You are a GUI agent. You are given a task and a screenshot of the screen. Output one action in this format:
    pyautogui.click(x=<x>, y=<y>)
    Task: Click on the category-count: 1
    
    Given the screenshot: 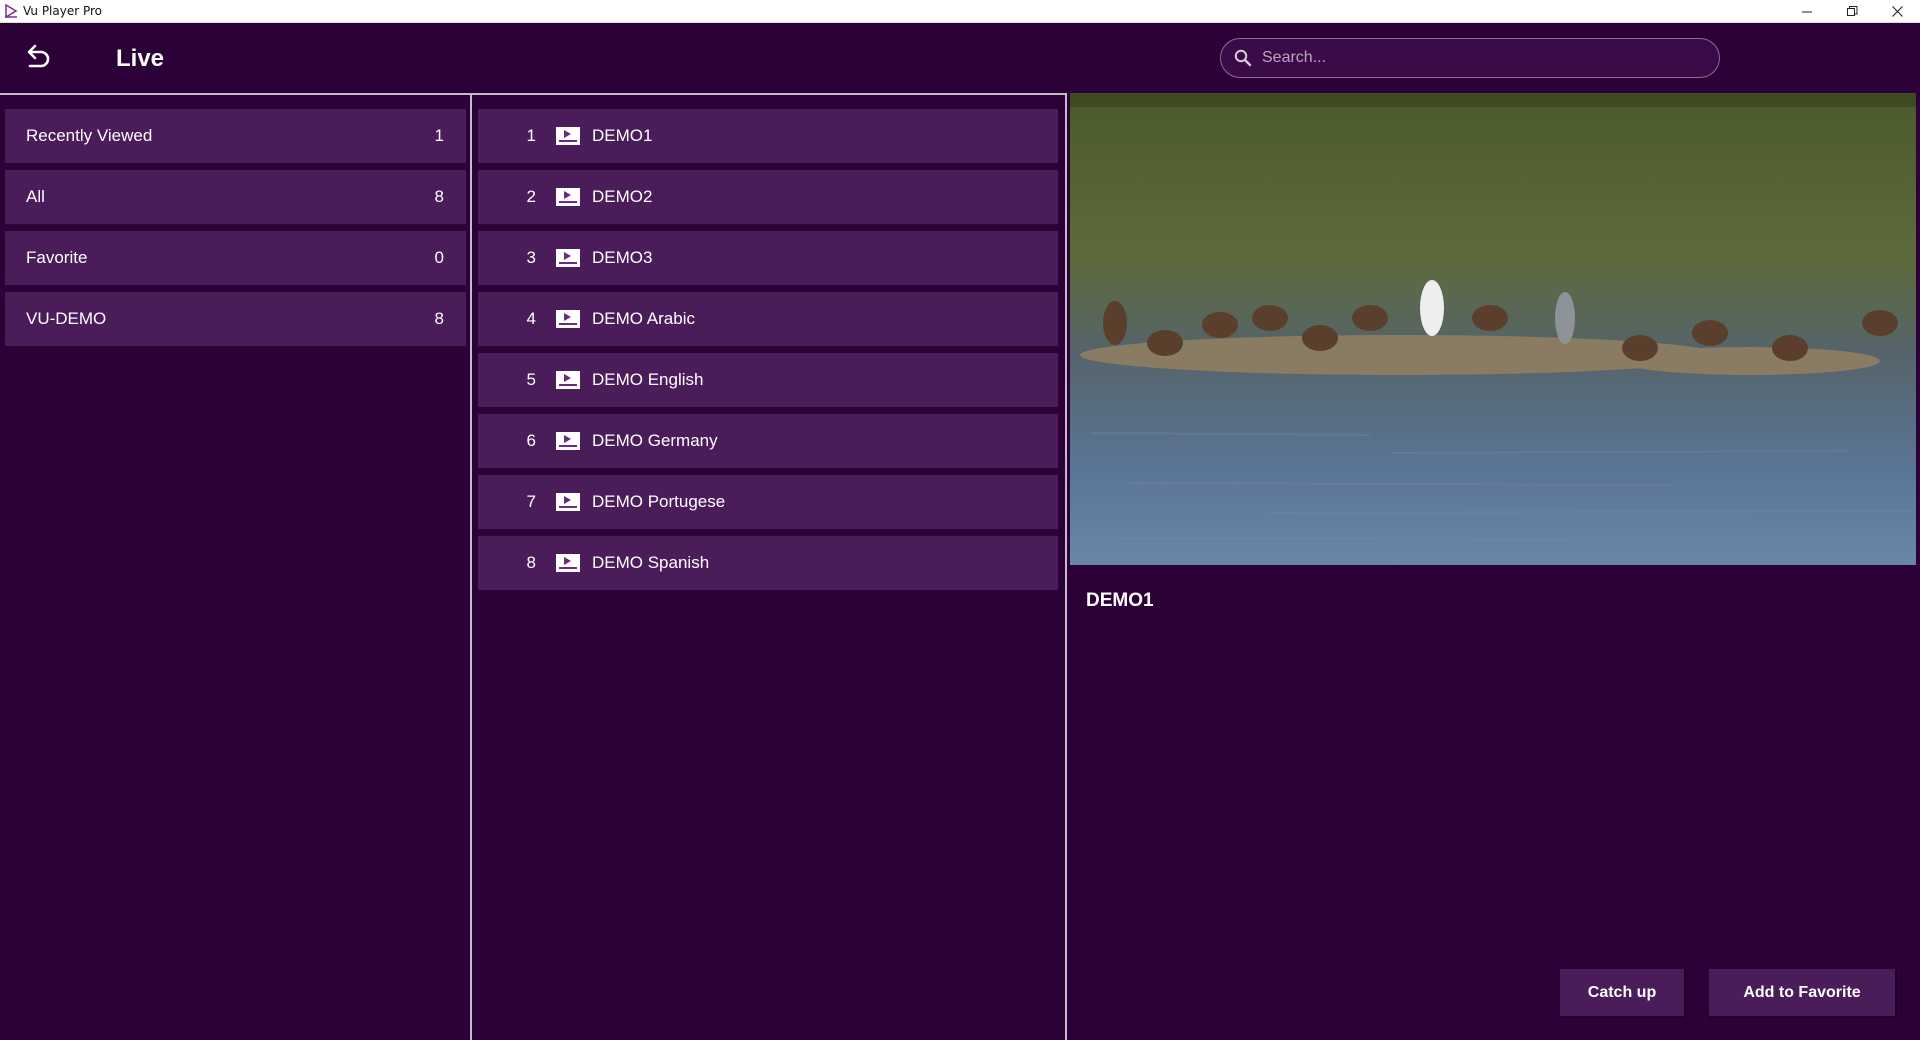 What is the action you would take?
    pyautogui.click(x=439, y=135)
    